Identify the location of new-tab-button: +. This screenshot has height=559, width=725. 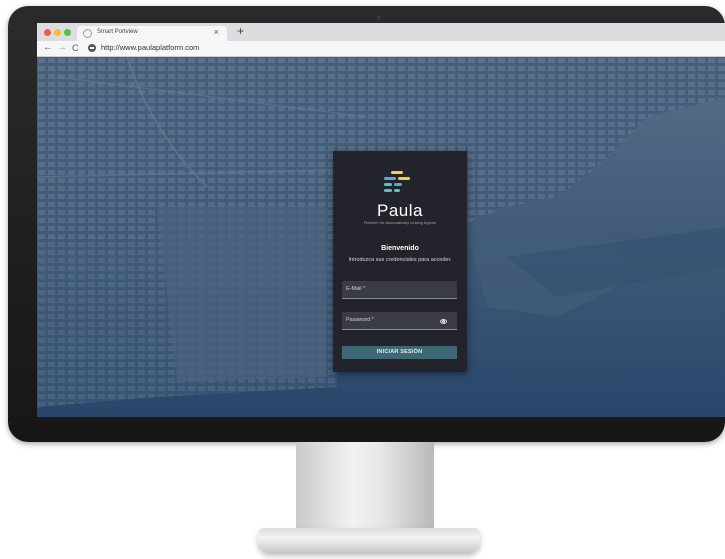
(240, 31).